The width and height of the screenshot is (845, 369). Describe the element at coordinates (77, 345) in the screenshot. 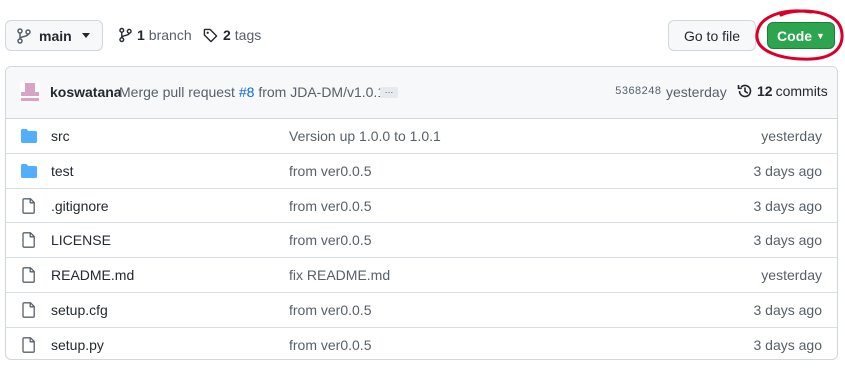

I see `file-name-link: setup.py` at that location.